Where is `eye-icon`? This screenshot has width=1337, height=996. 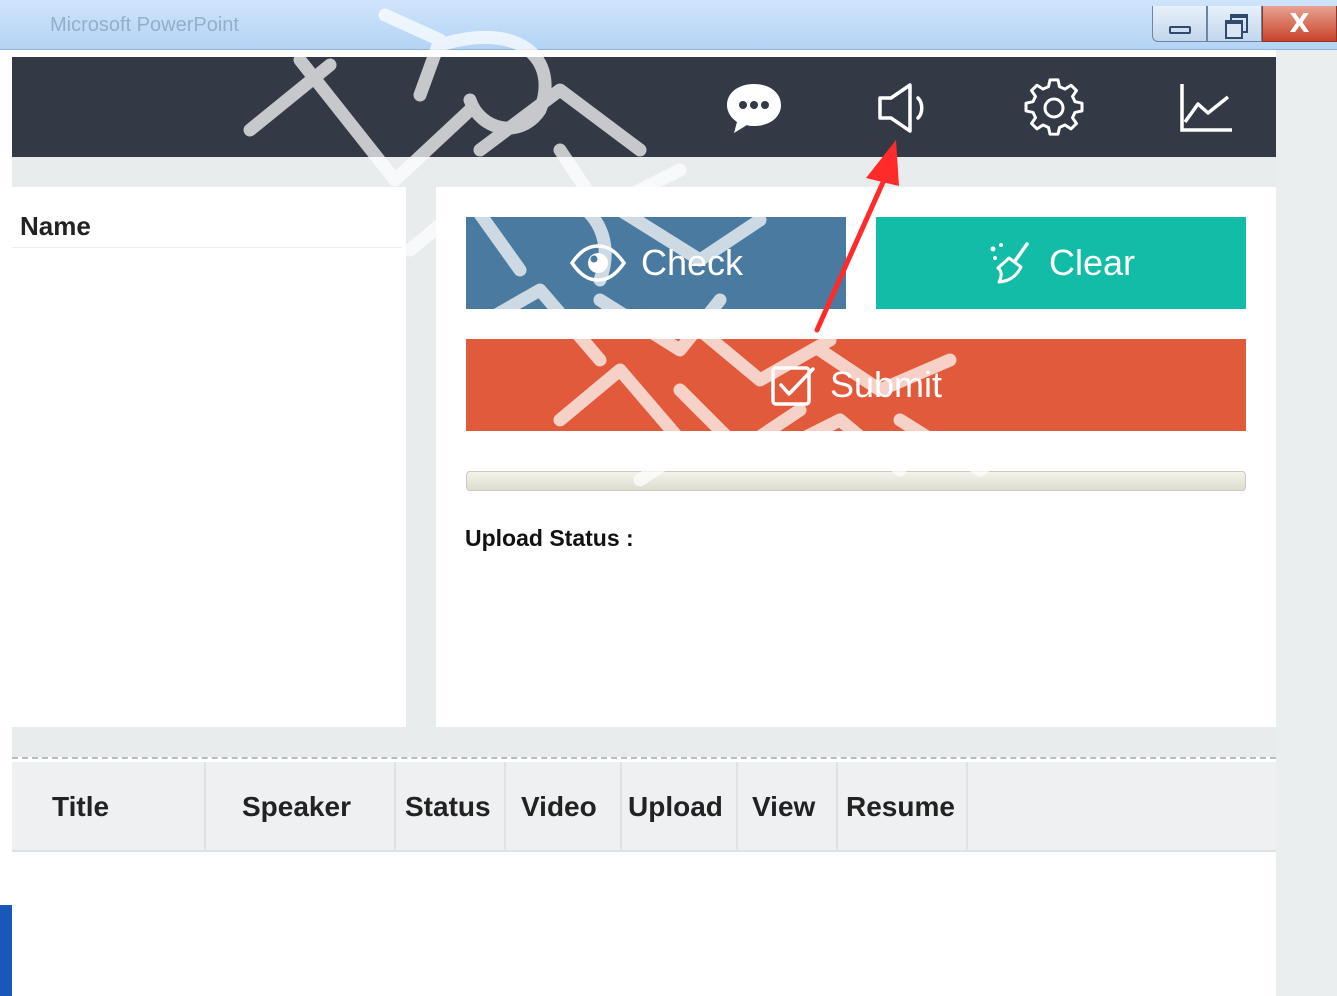 eye-icon is located at coordinates (598, 263).